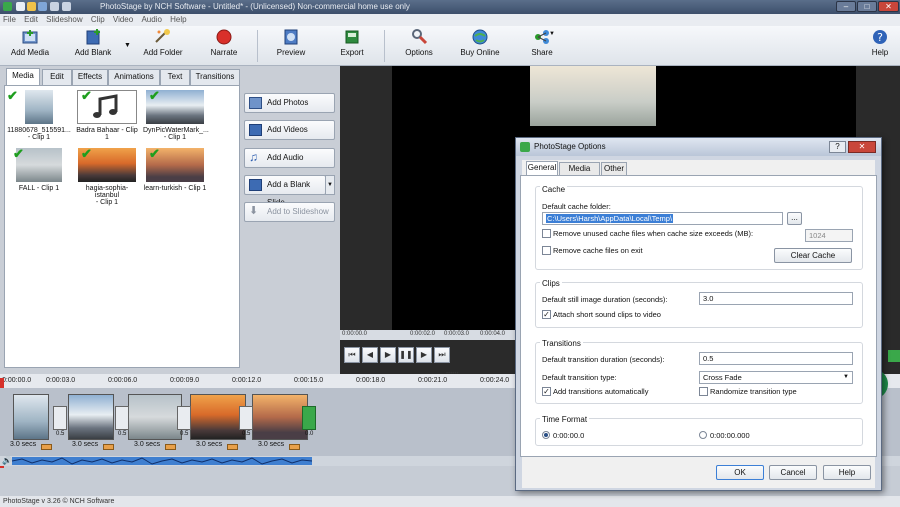  I want to click on step-back-icon: ◀, so click(370, 355).